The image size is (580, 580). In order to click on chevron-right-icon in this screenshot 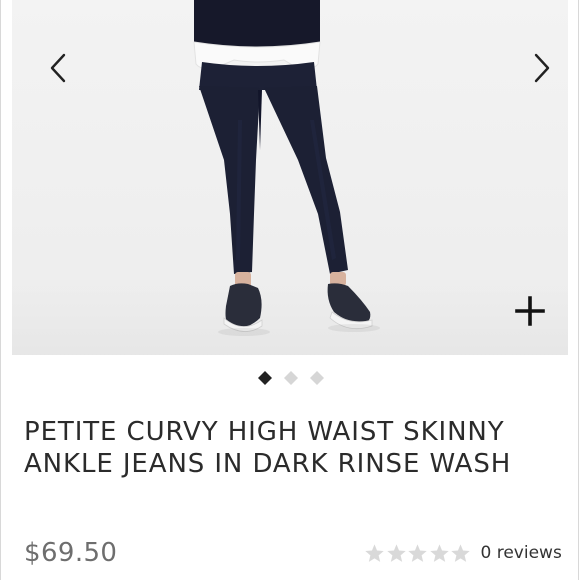, I will do `click(542, 68)`.